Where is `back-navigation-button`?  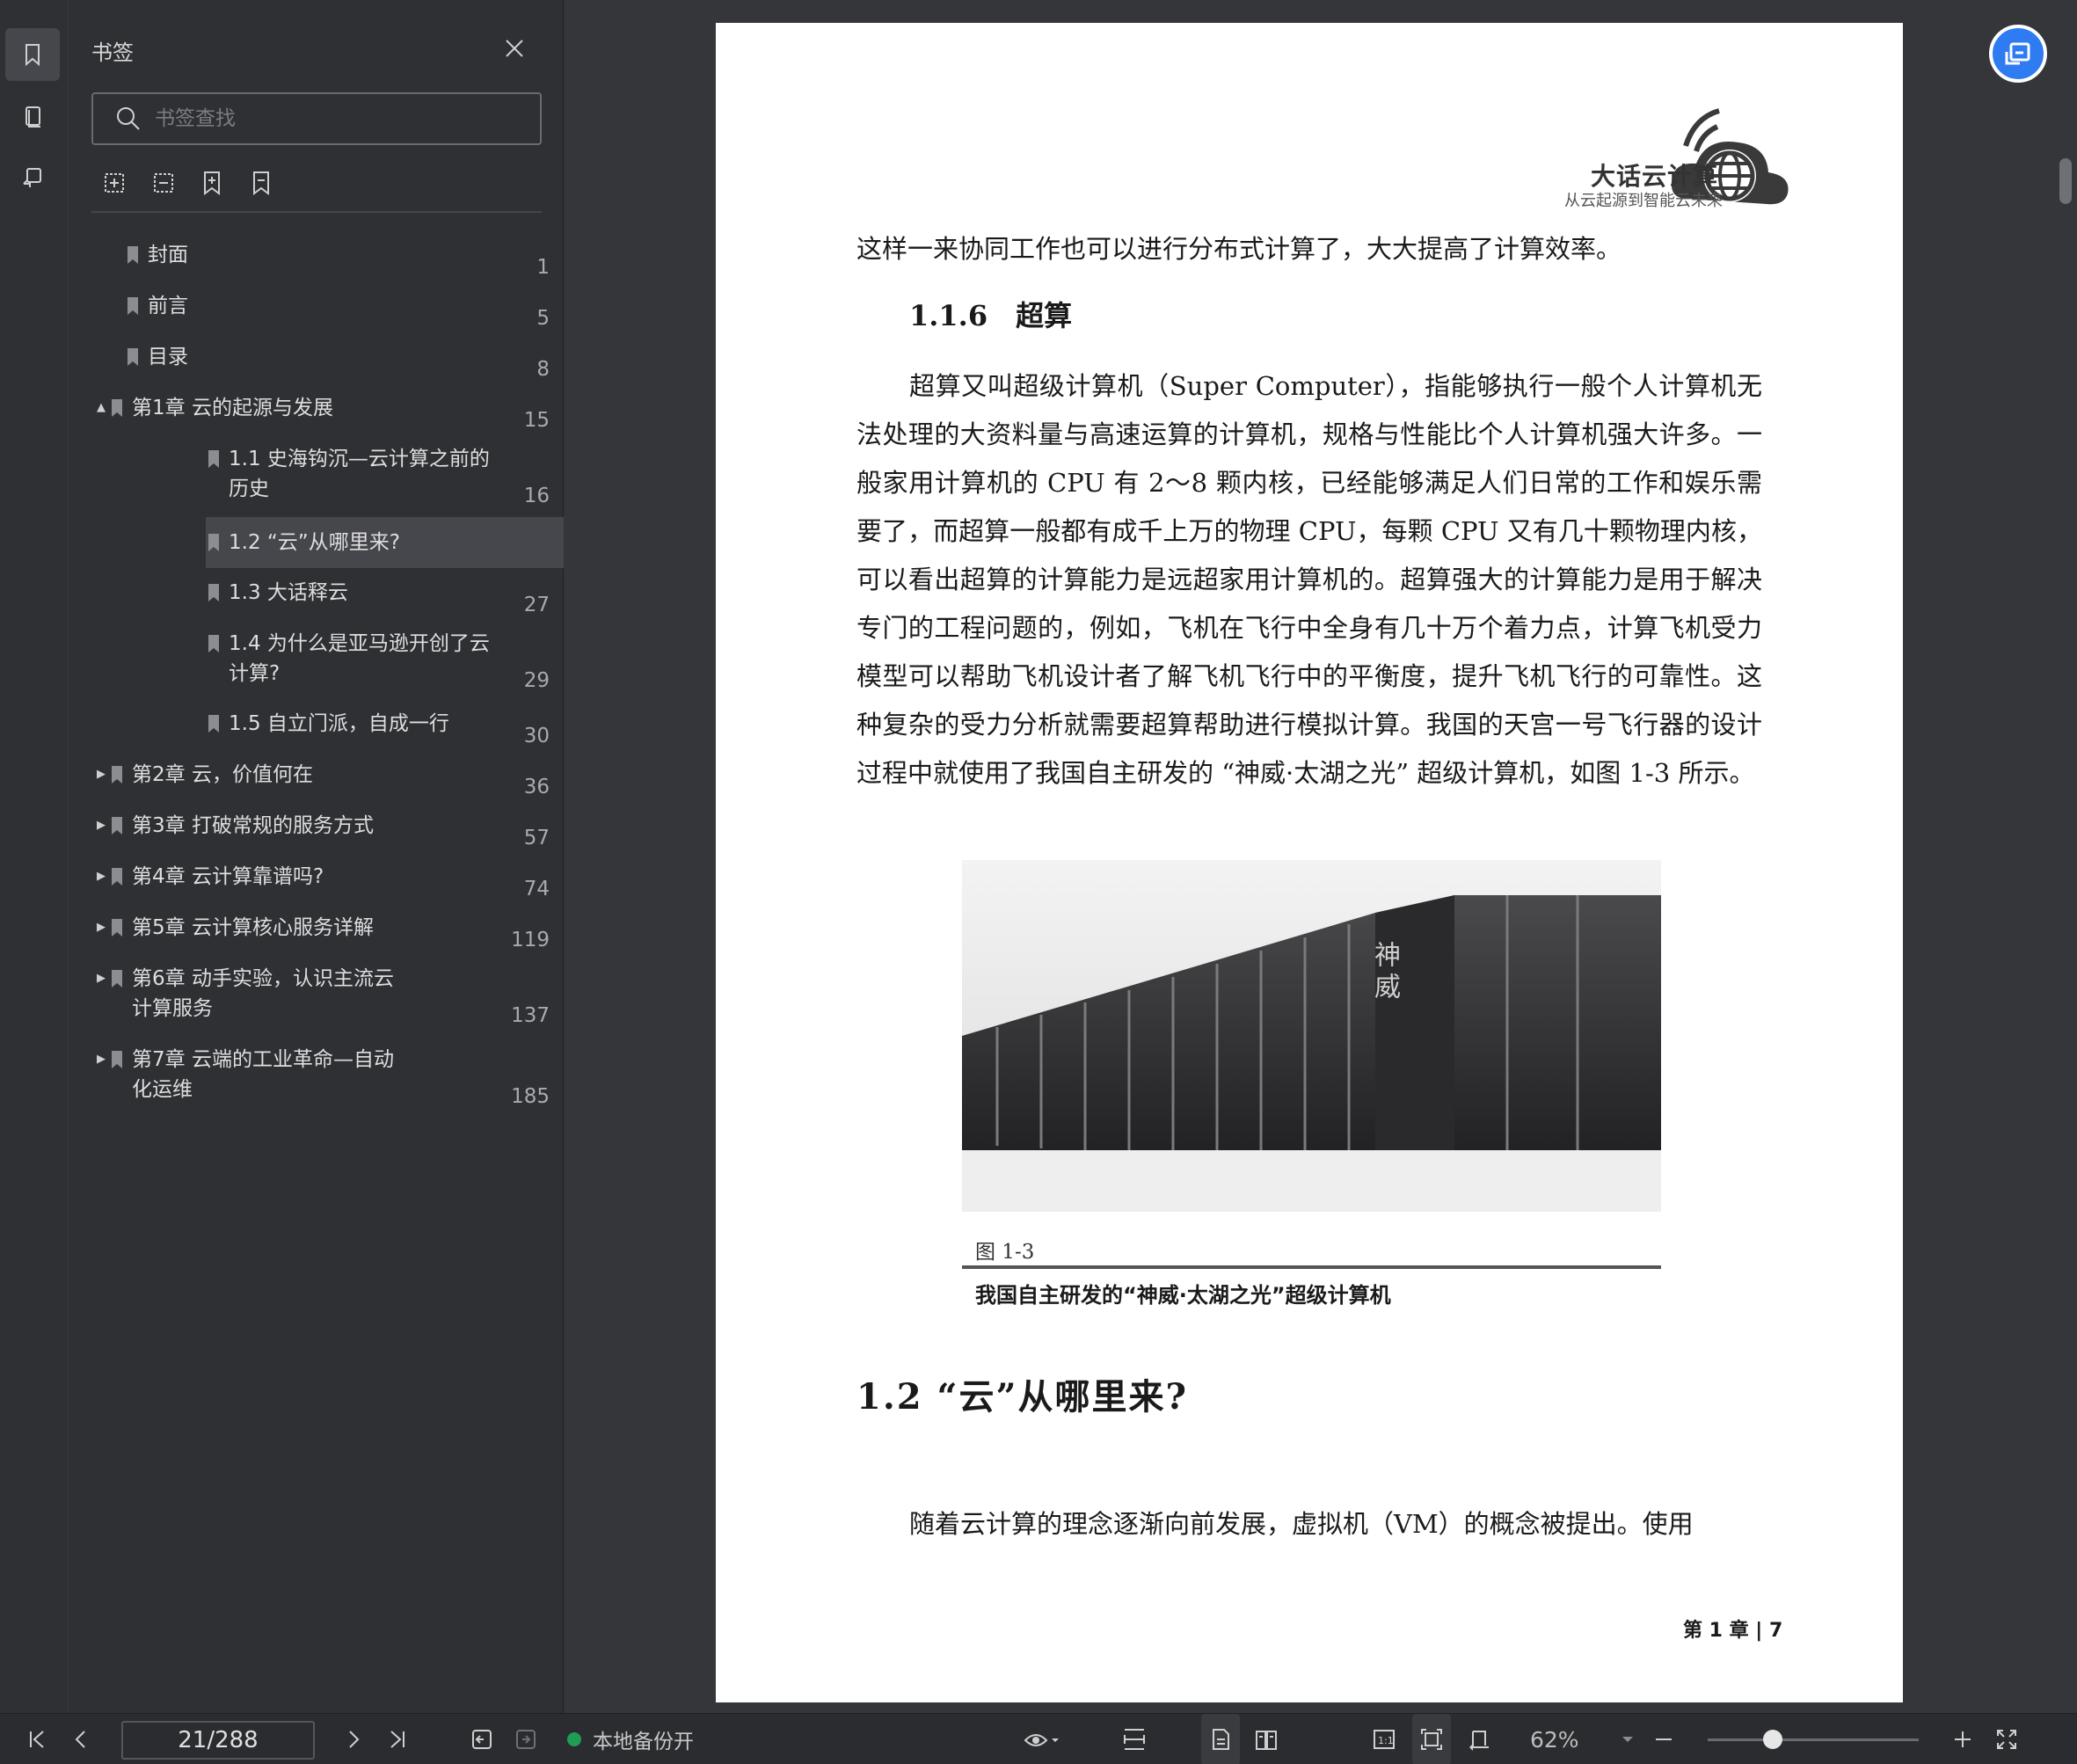 back-navigation-button is located at coordinates (481, 1739).